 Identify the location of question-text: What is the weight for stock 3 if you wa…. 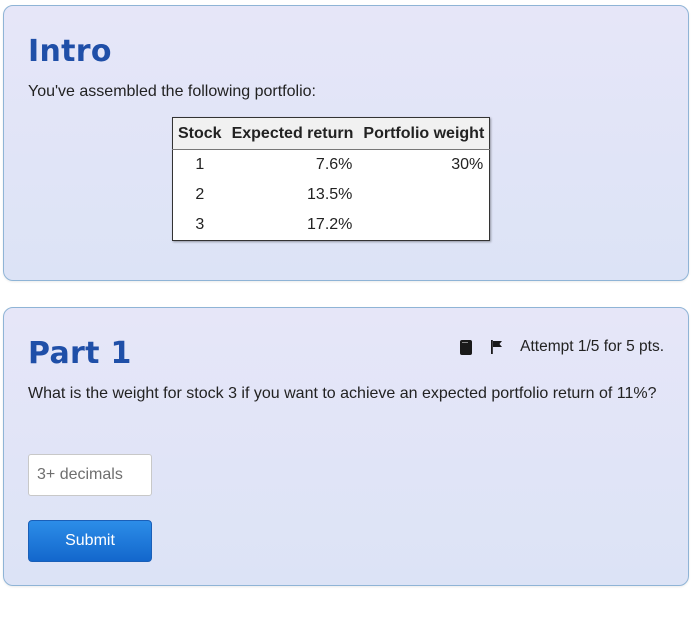
(342, 393).